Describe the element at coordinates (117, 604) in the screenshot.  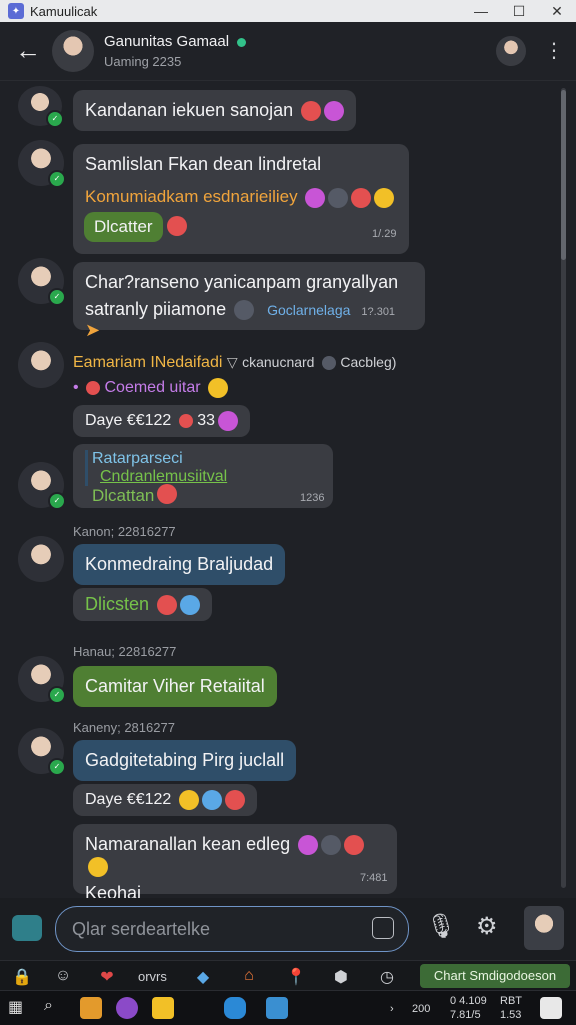
I see `reaction-button: Dlicsten` at that location.